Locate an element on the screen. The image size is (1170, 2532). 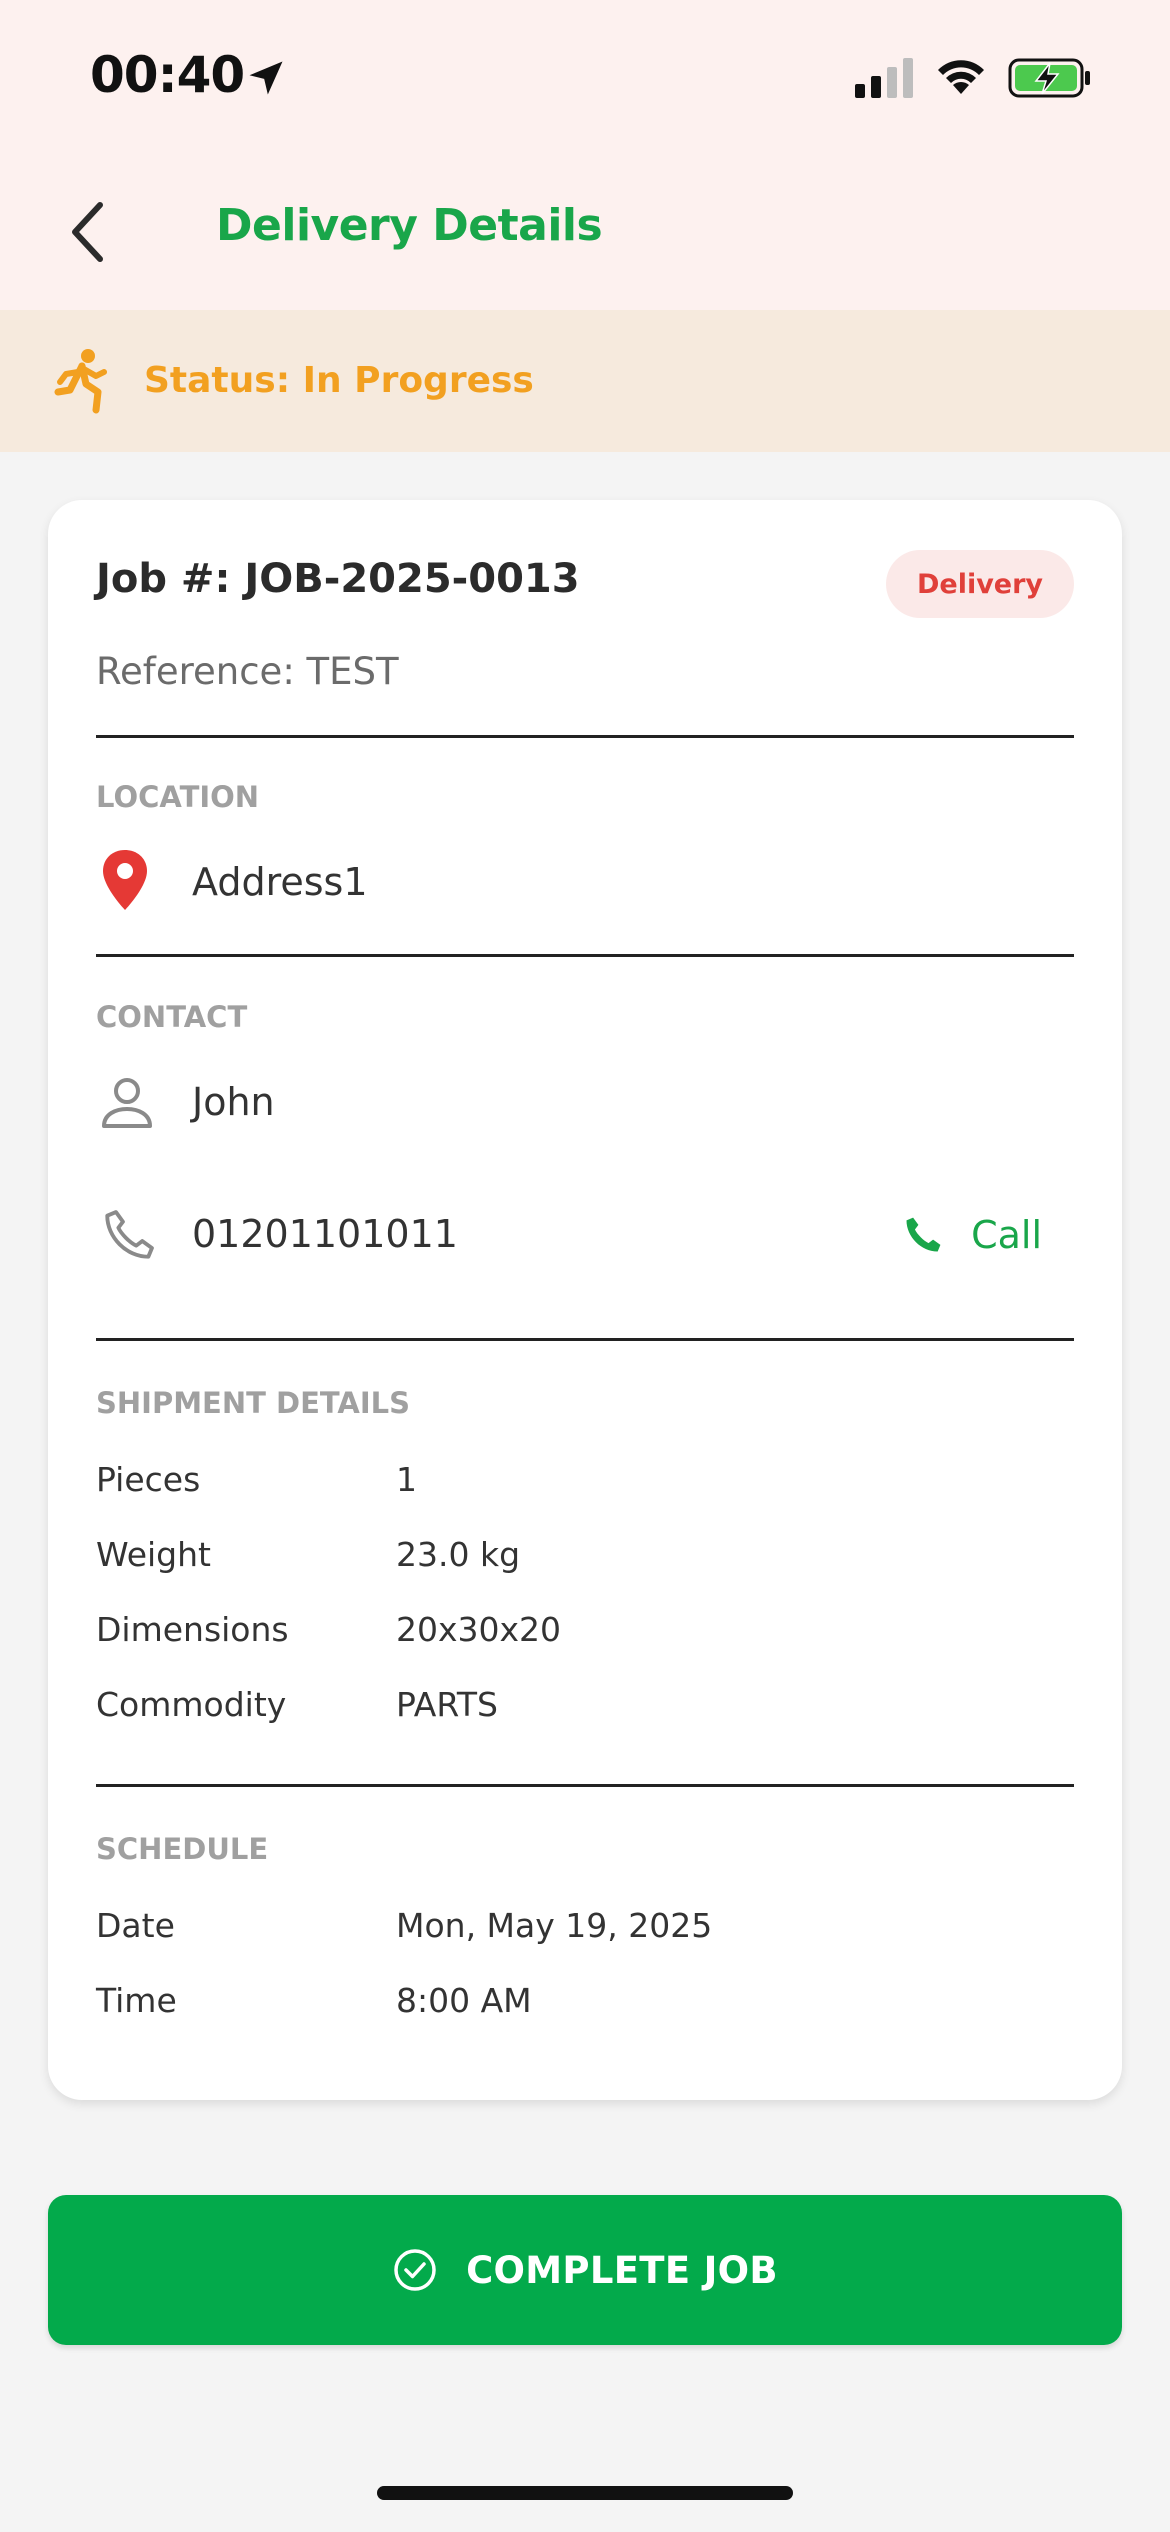
shipment-section-label: SHIPMENT DETAILS is located at coordinates (253, 1403).